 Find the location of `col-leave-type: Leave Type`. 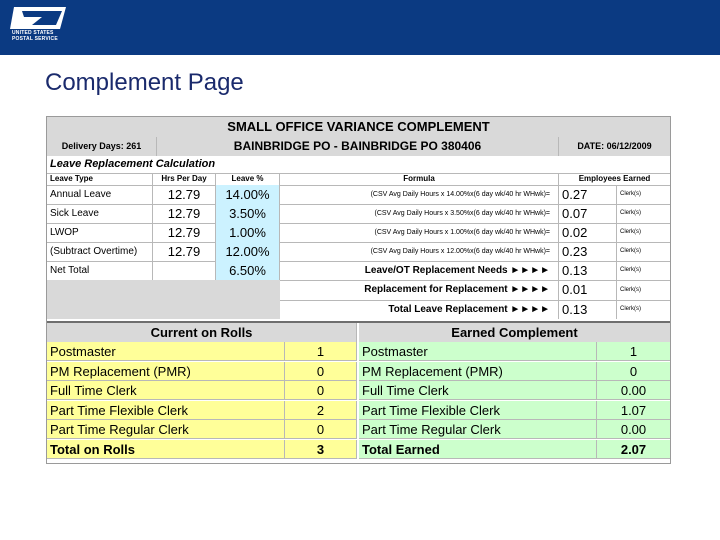

col-leave-type: Leave Type is located at coordinates (100, 179).